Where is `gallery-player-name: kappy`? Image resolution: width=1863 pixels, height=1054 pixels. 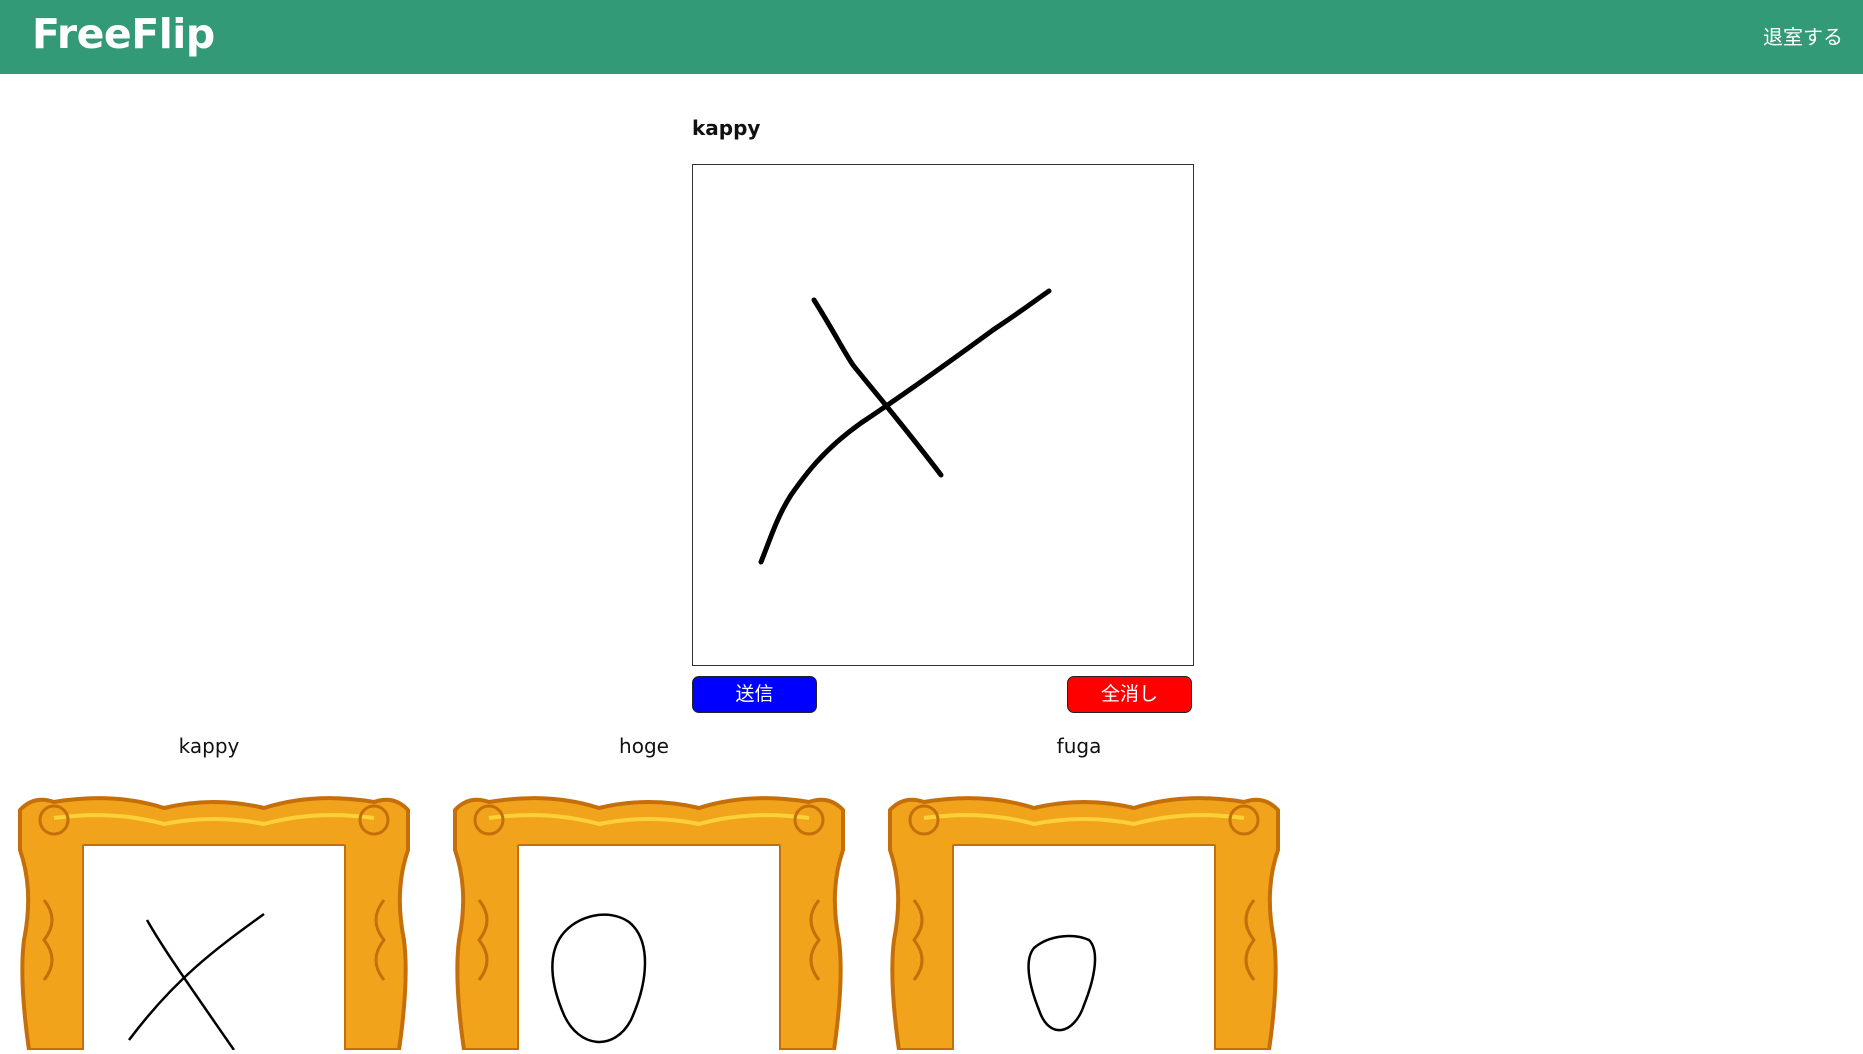 gallery-player-name: kappy is located at coordinates (209, 746).